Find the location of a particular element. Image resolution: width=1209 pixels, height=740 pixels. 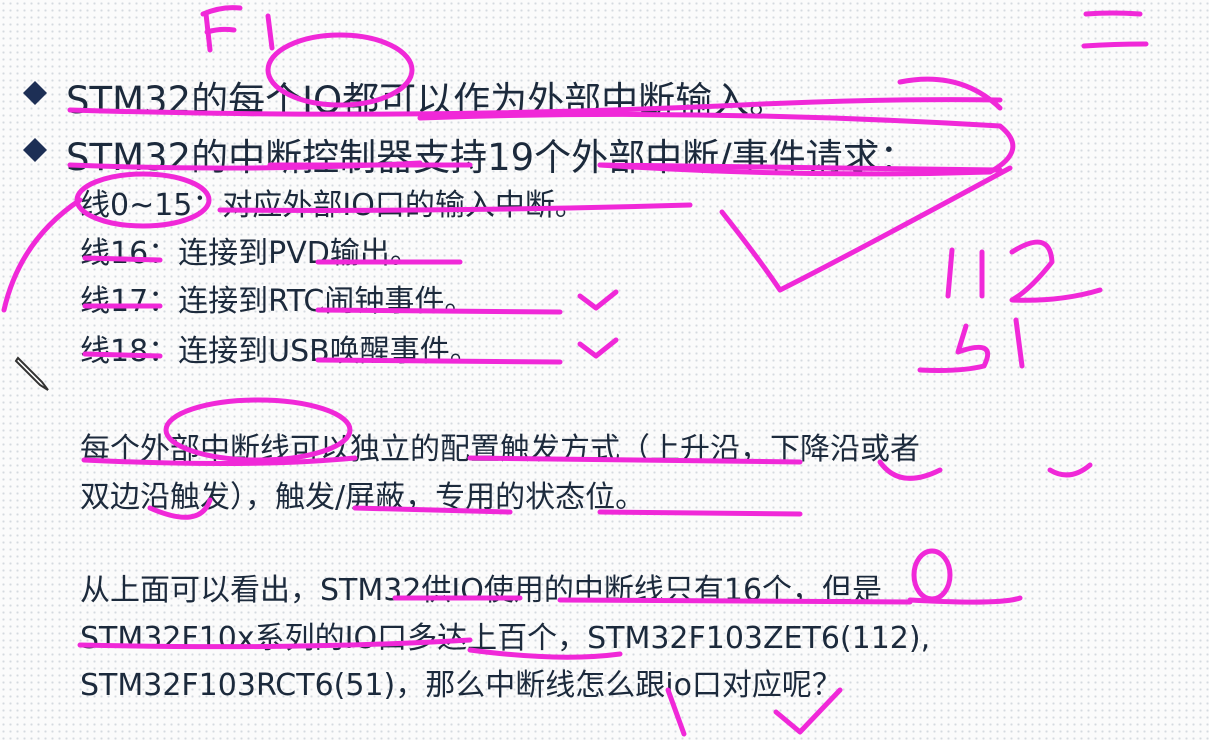

annotation-two is located at coordinates (1115, 29).